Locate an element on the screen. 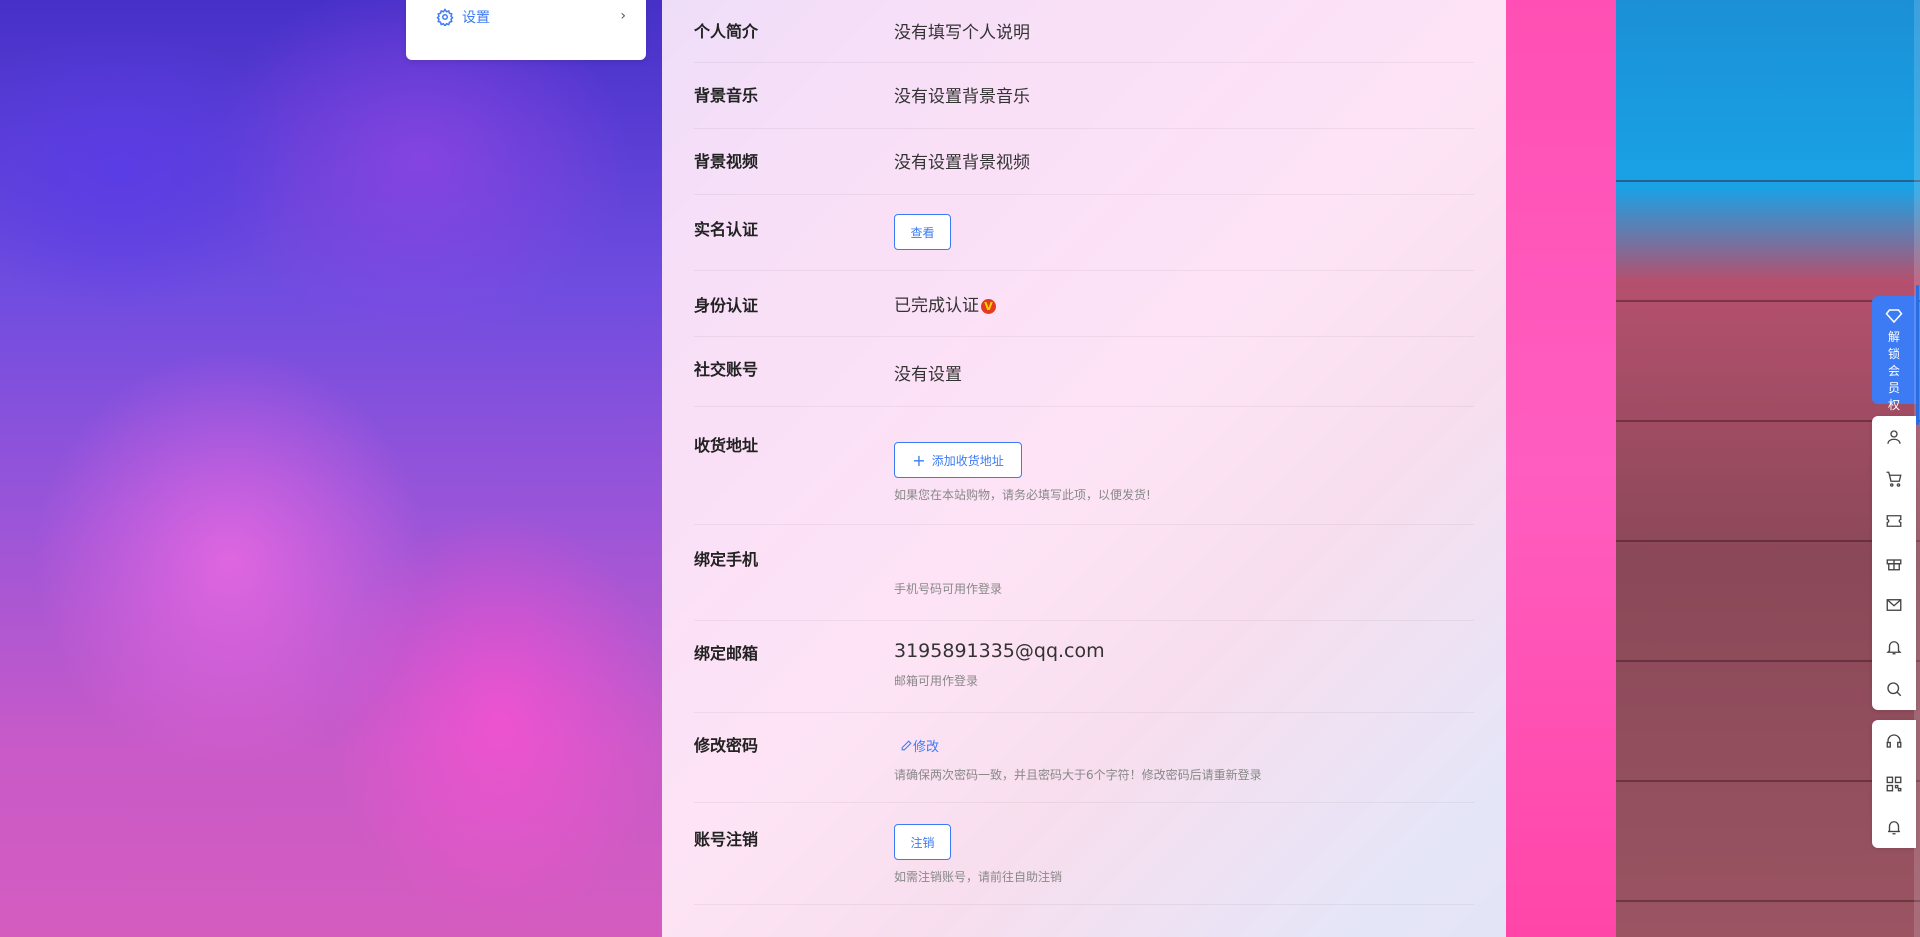 This screenshot has height=937, width=1920. customer-service-button is located at coordinates (1894, 741).